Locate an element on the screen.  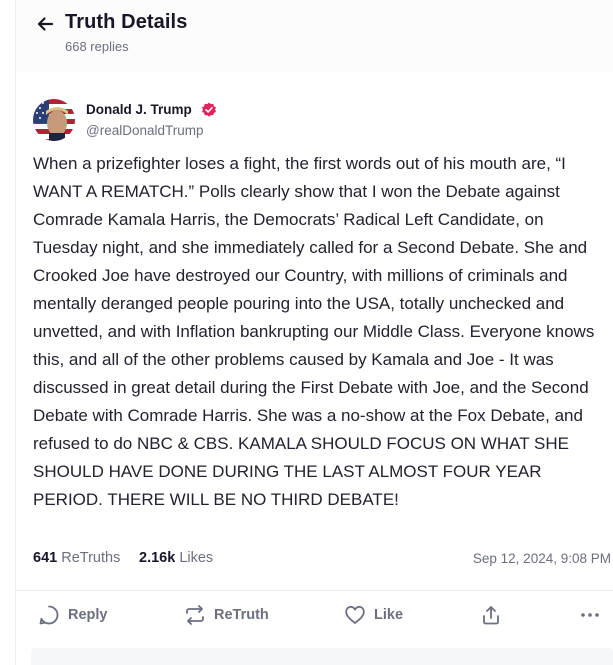
retruths-label: ReTruths is located at coordinates (91, 558).